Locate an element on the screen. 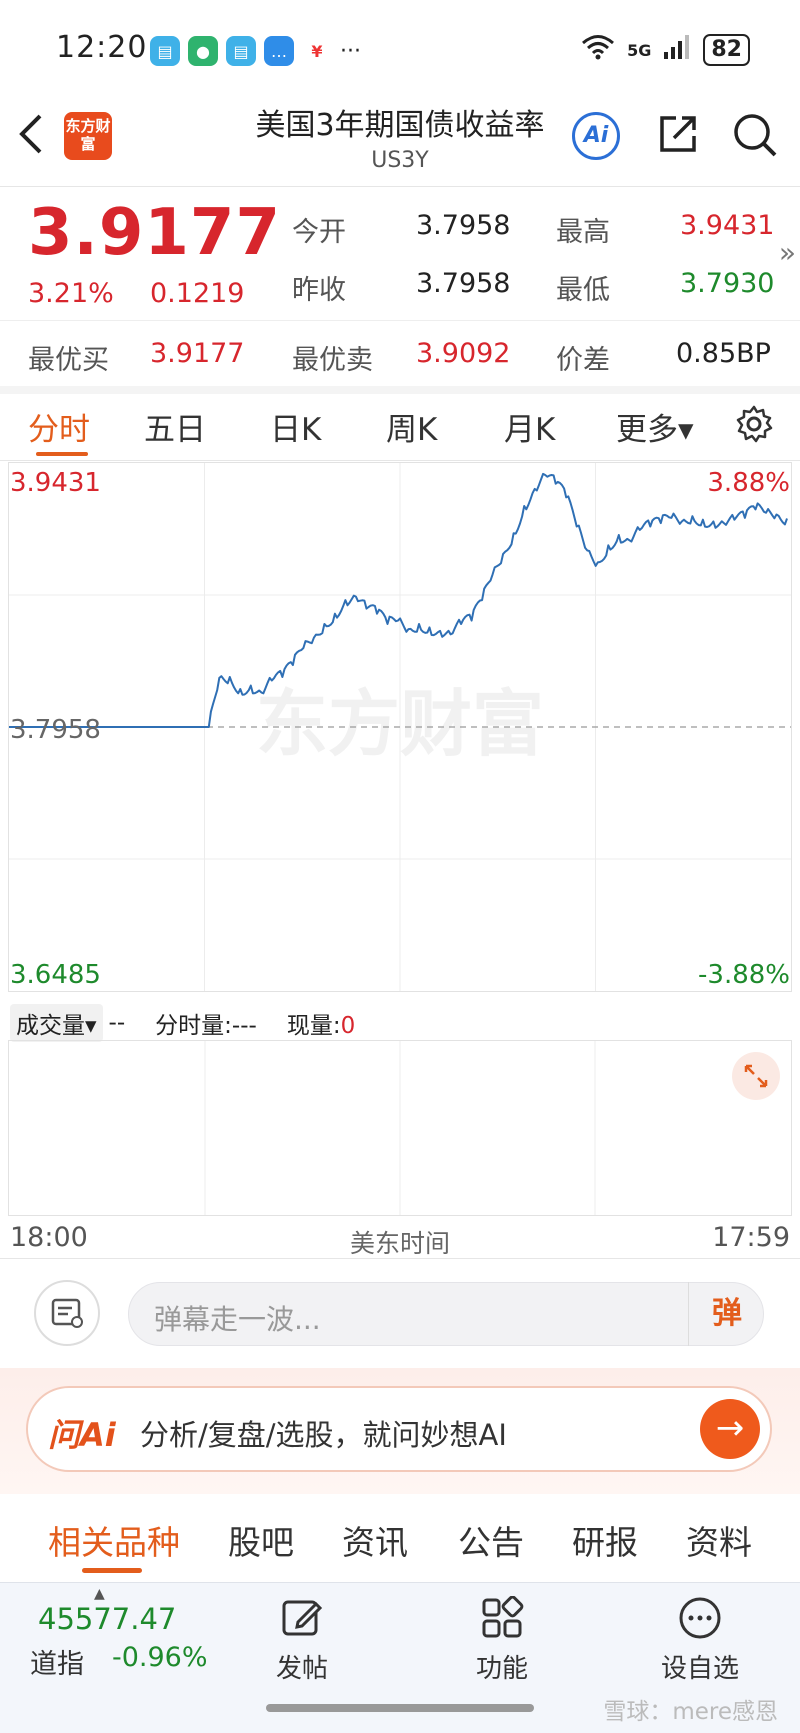 The height and width of the screenshot is (1733, 800). volume-chart is located at coordinates (400, 1128).